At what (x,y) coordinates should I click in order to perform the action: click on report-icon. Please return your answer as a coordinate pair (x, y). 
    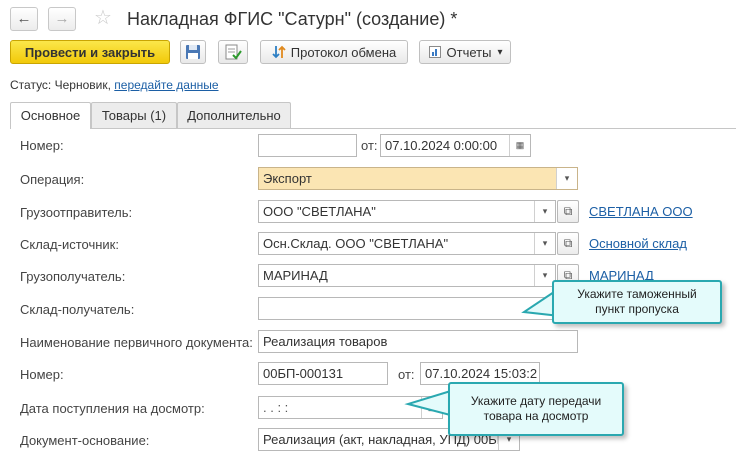
    Looking at the image, I should click on (434, 52).